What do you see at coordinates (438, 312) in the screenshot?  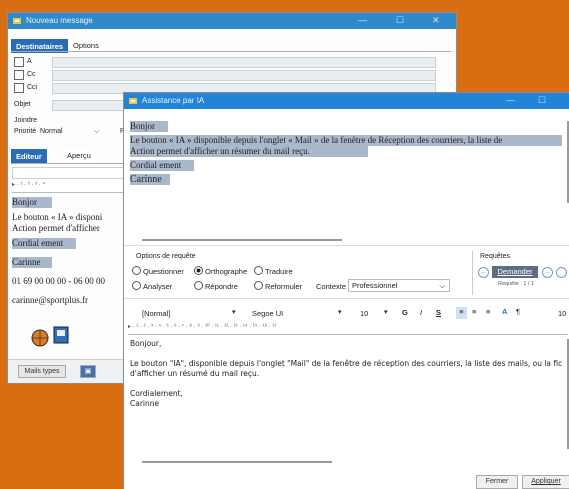 I see `underline-button: S` at bounding box center [438, 312].